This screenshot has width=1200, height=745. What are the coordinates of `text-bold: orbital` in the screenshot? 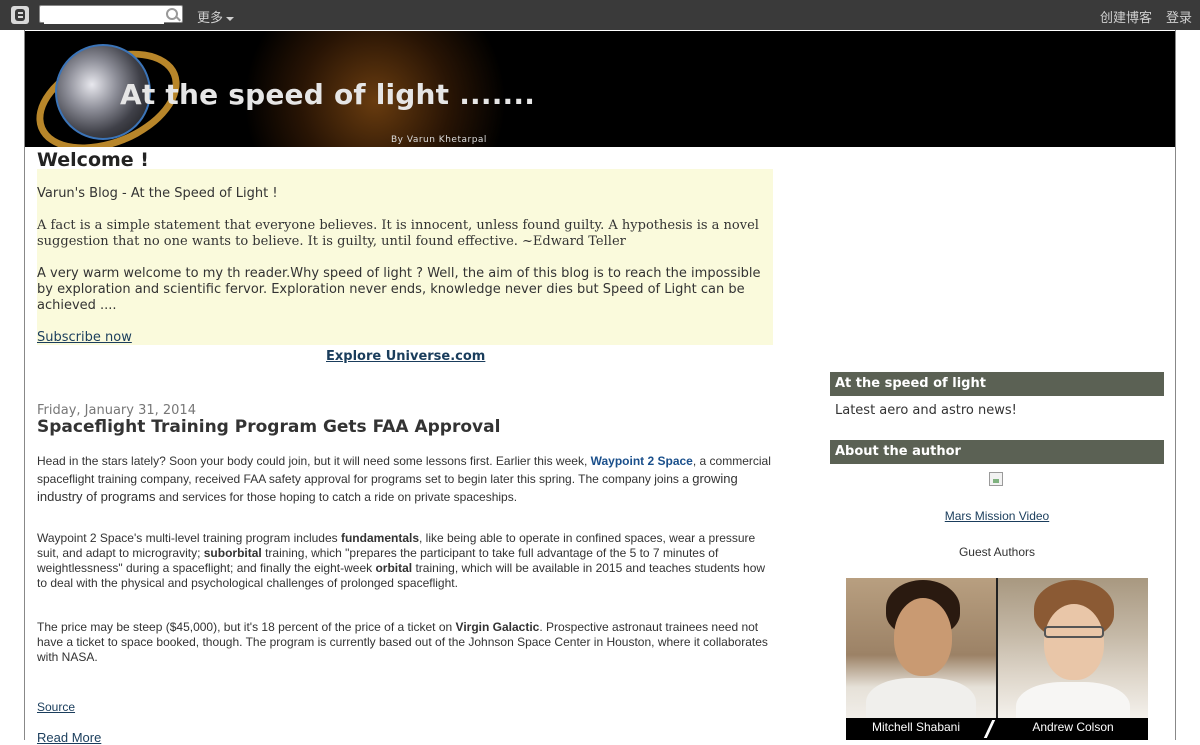 It's located at (394, 568).